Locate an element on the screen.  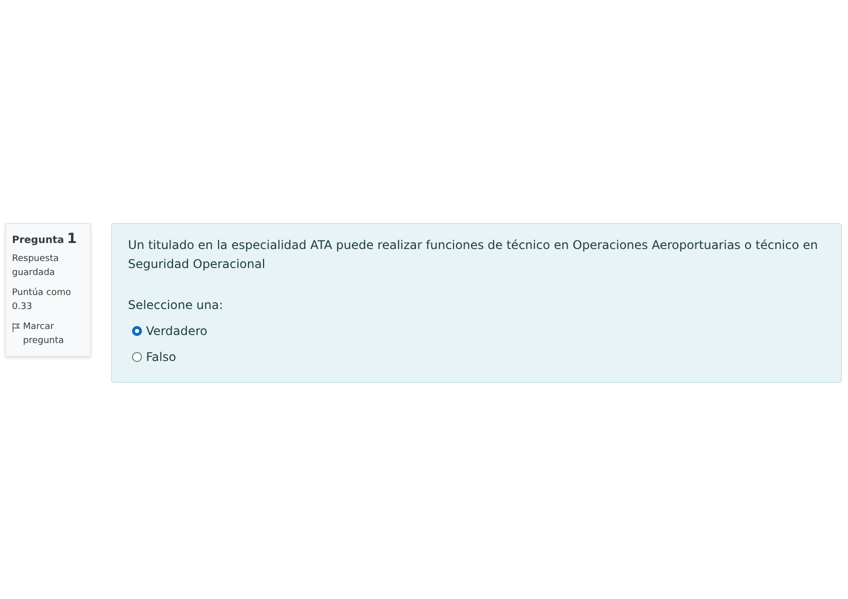
flag-link: Marcar pregunta is located at coordinates (53, 334).